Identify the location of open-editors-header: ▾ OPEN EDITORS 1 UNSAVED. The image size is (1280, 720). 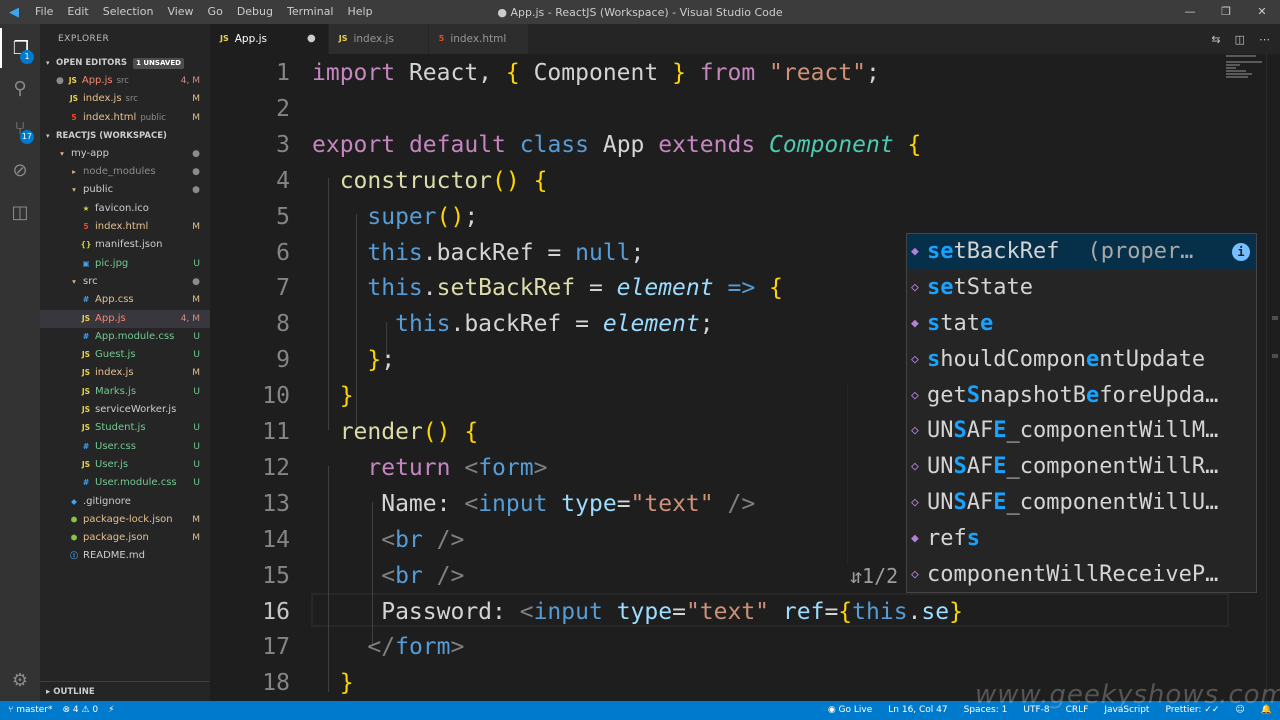
(125, 63).